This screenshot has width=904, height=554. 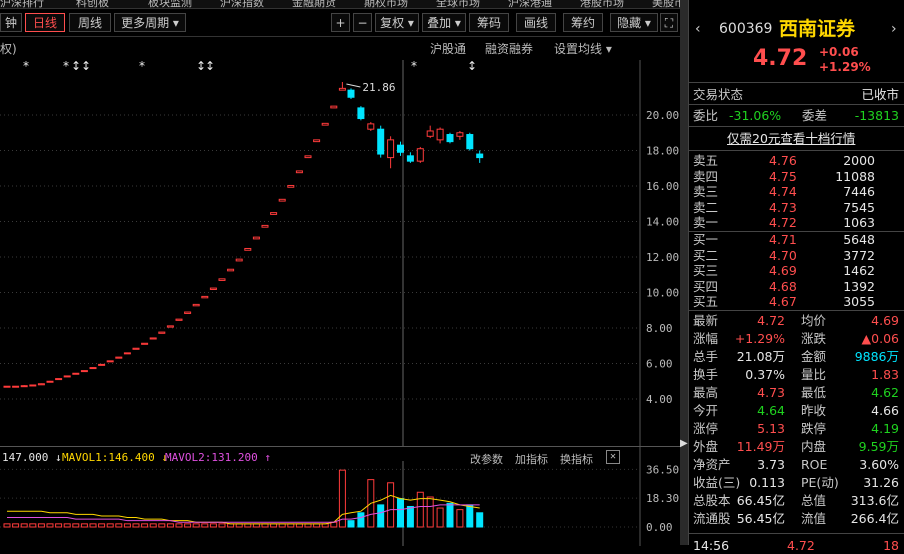 I want to click on level-volume: 5648, so click(x=859, y=239).